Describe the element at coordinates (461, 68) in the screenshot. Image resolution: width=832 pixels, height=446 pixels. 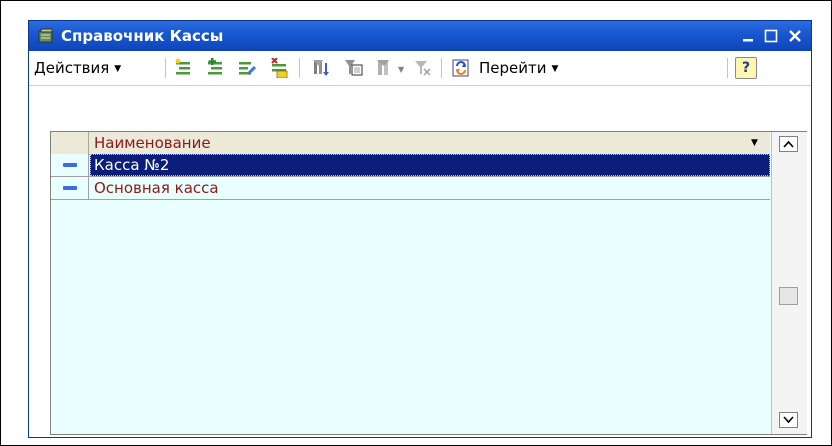
I see `refresh-icon` at that location.